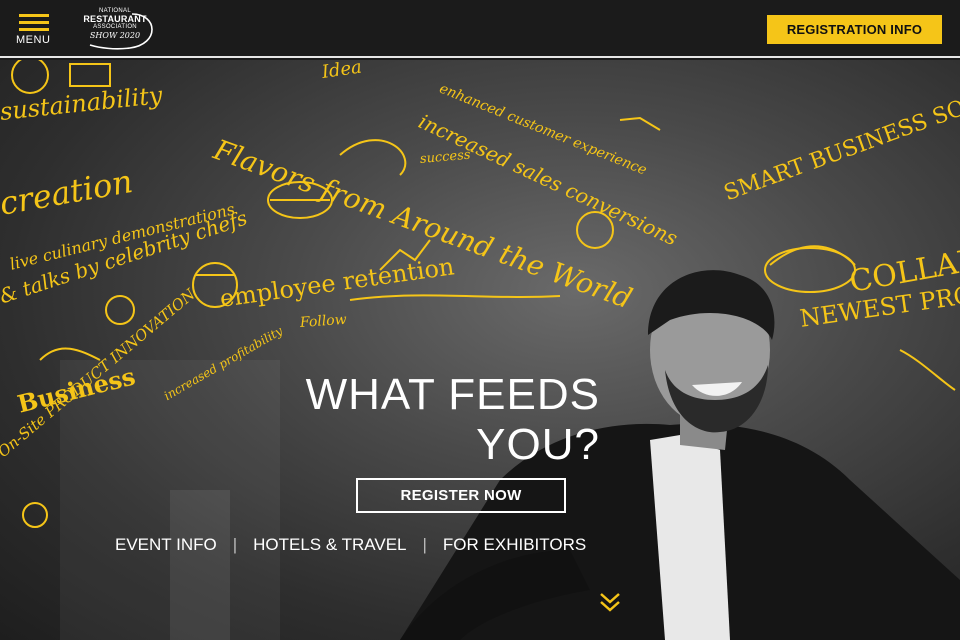  What do you see at coordinates (514, 545) in the screenshot?
I see `nav-link-for-exhibitors: FOR EXHIBITORS` at bounding box center [514, 545].